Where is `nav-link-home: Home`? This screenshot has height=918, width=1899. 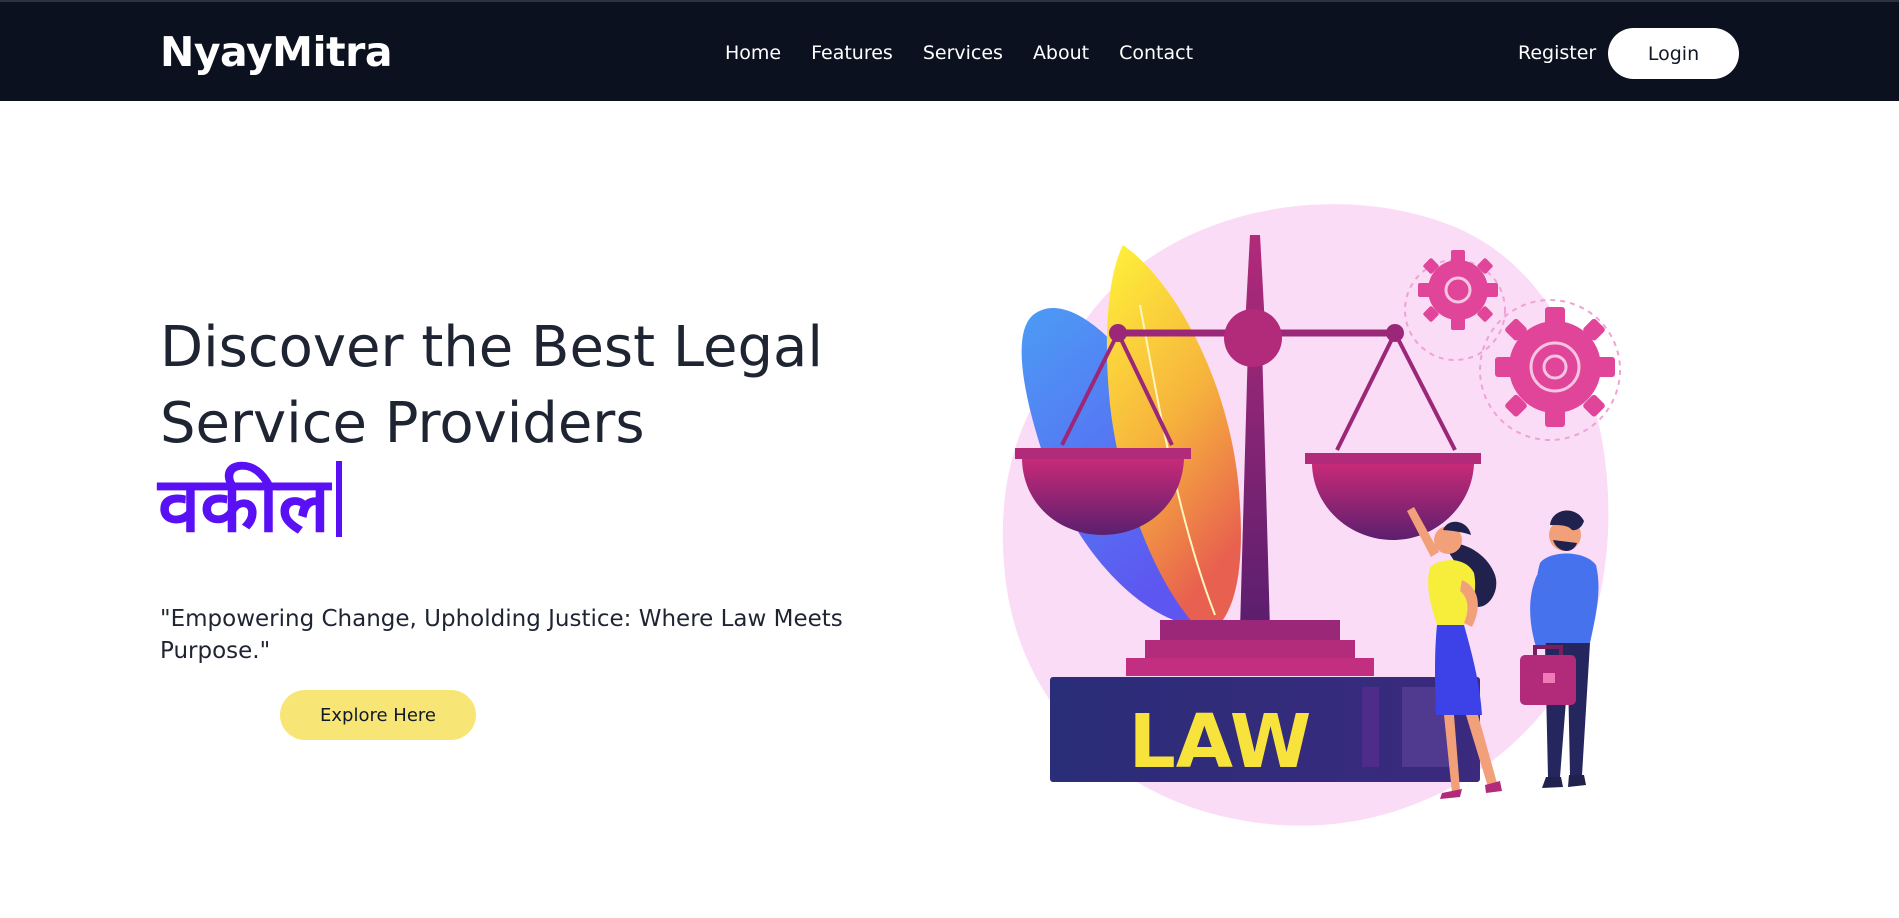
nav-link-home: Home is located at coordinates (753, 53).